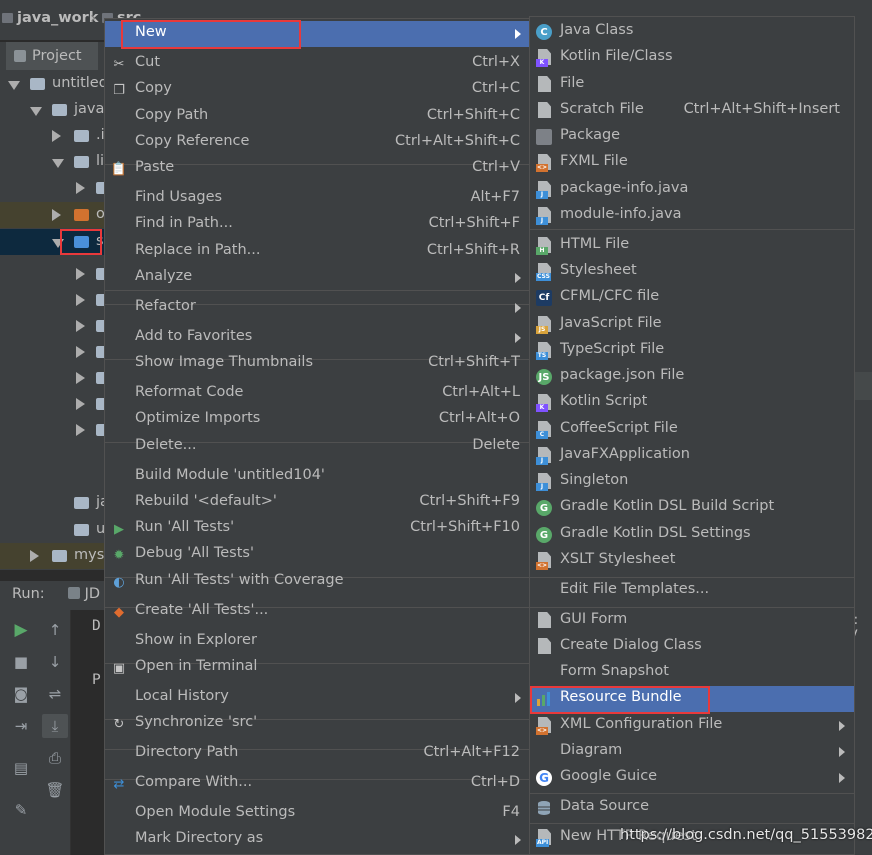  Describe the element at coordinates (317, 308) in the screenshot. I see `menu-item-refactor: Refactor` at that location.